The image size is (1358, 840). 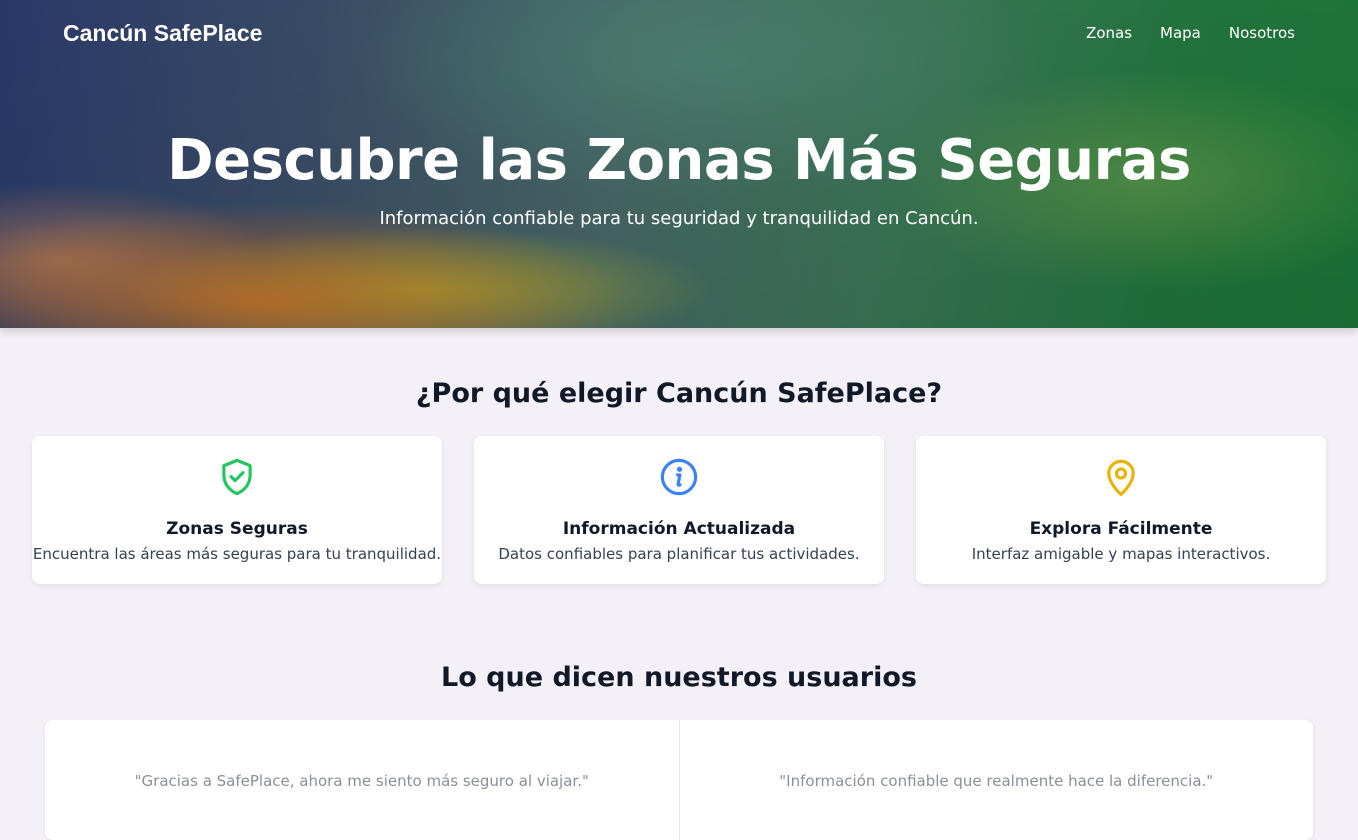 What do you see at coordinates (1121, 554) in the screenshot?
I see `feature-description: Interfaz amigable y mapas interactivos.` at bounding box center [1121, 554].